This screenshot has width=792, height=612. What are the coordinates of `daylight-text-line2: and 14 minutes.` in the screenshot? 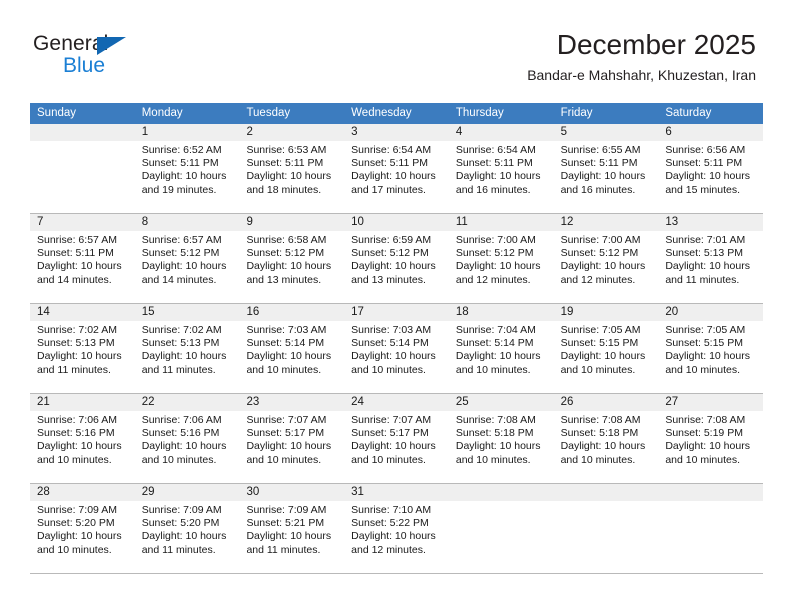 It's located at (74, 279).